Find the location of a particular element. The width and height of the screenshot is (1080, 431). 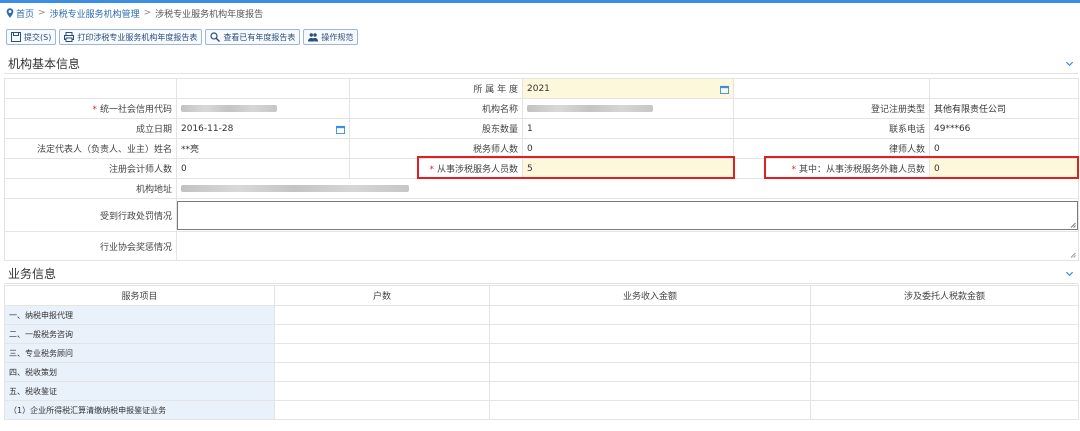

penalty-row: 受到行政处罚情况 is located at coordinates (541, 215).